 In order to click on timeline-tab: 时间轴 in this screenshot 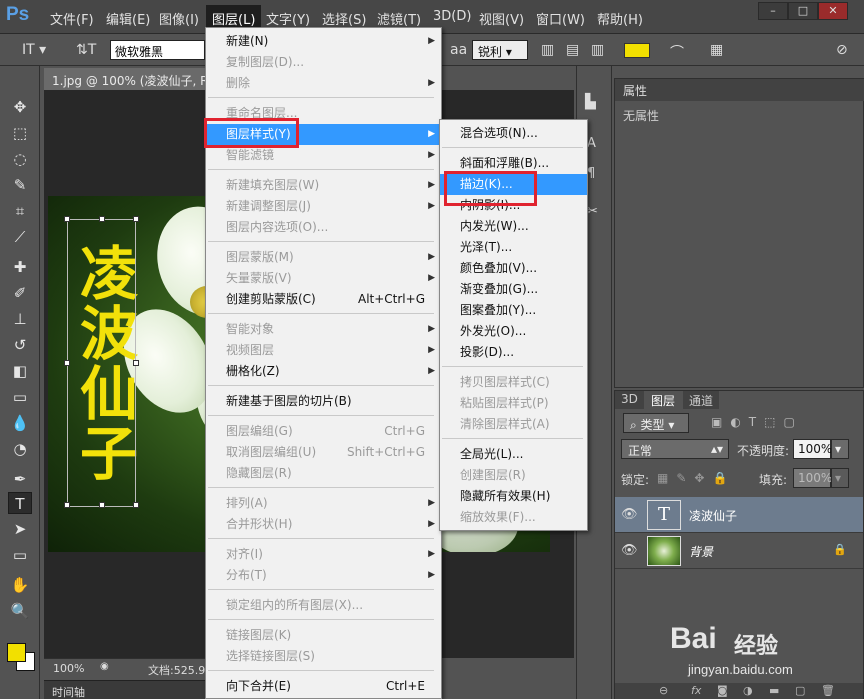, I will do `click(125, 689)`.